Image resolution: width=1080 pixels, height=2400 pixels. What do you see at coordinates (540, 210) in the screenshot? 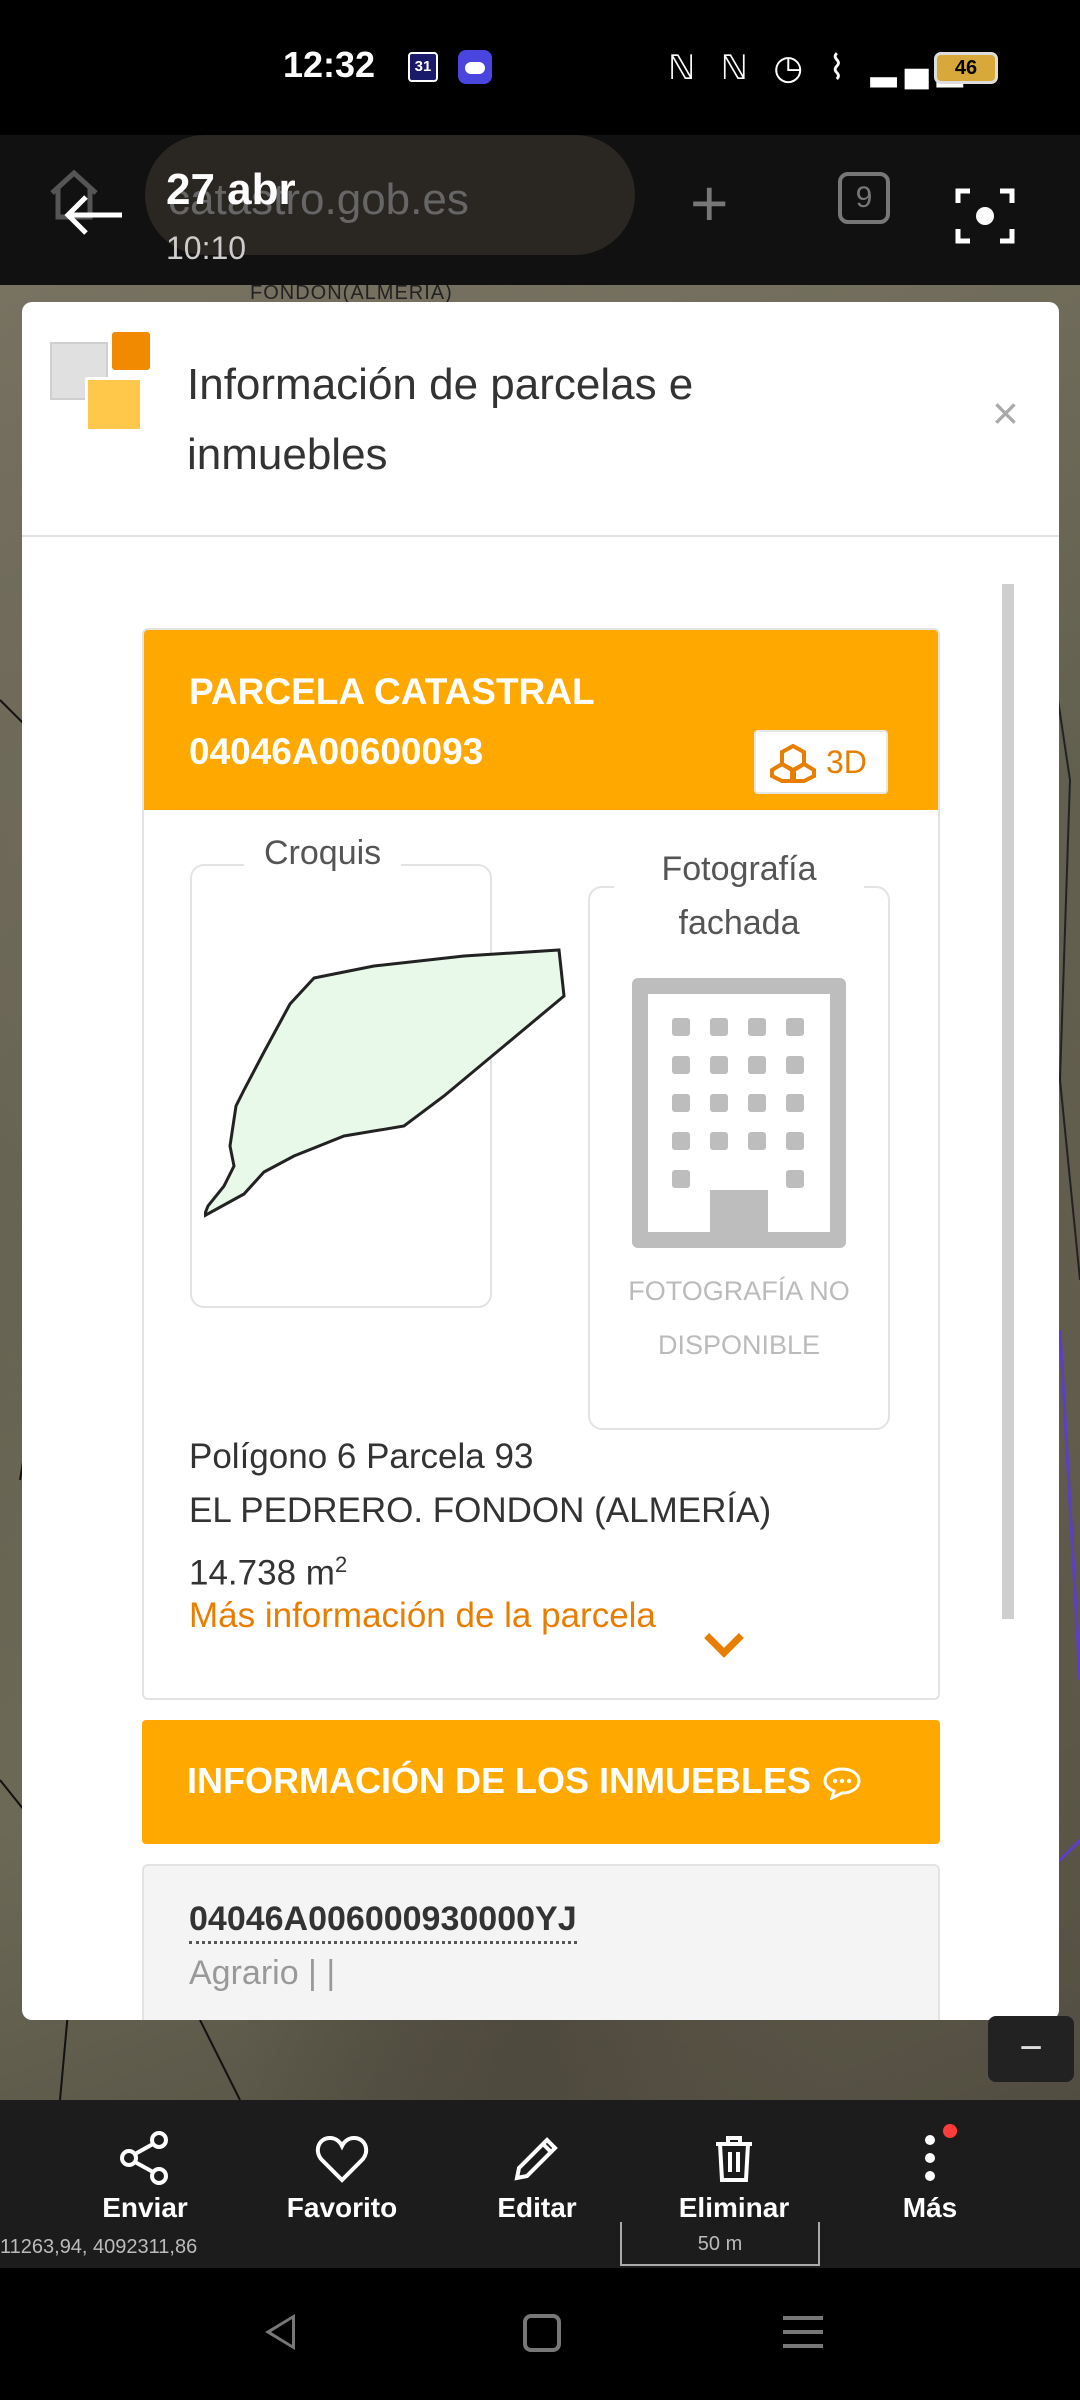
I see `browser-toolbar: catastro.gob.es 27 abr 10:10 + 9` at bounding box center [540, 210].